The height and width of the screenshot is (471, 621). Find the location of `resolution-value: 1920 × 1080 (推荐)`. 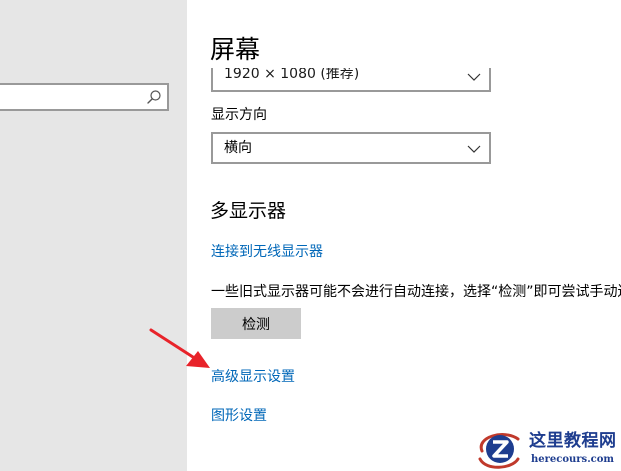

resolution-value: 1920 × 1080 (推荐) is located at coordinates (292, 74).